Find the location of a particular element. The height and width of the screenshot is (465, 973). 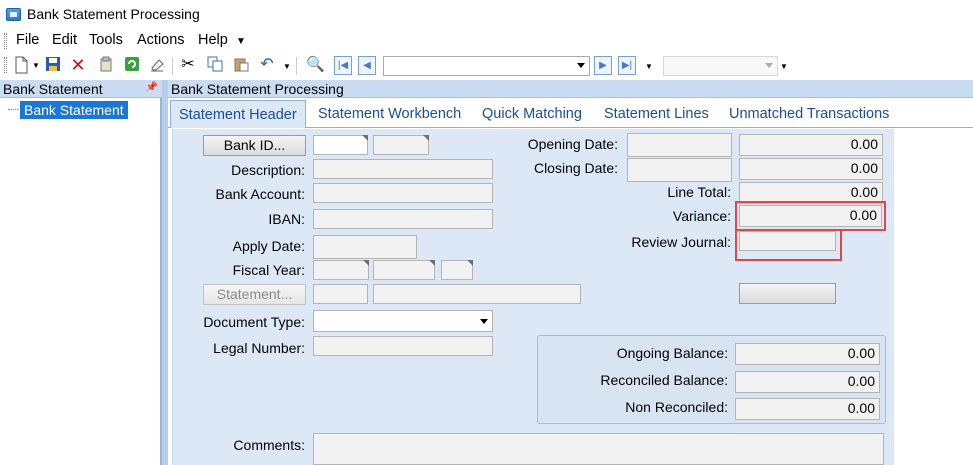

menu-grip-icon is located at coordinates (5, 41).